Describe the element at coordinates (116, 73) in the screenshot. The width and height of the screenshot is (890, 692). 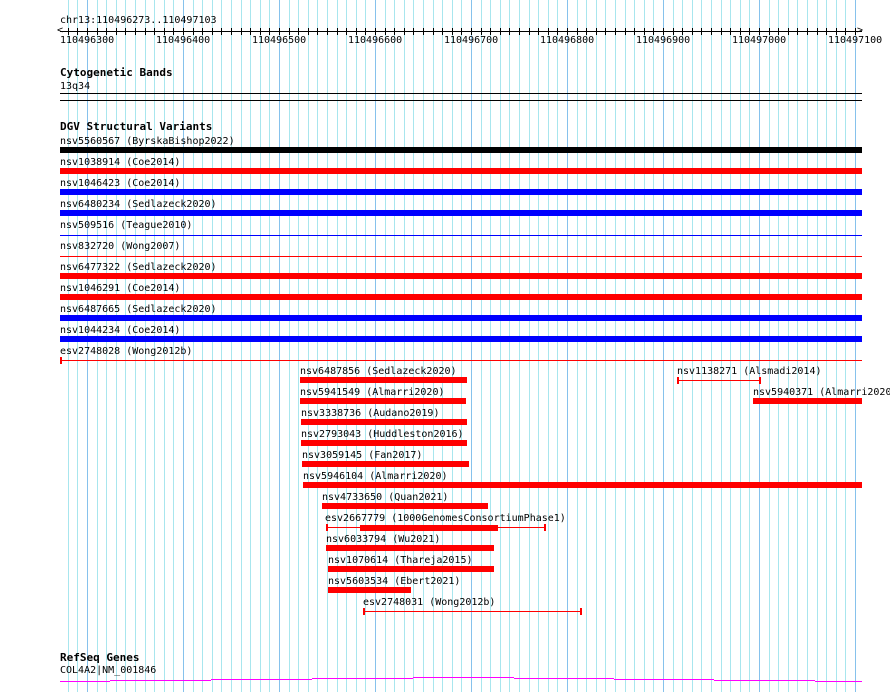
I see `track-title-cytogenetic-bands: Cytogenetic Bands` at that location.